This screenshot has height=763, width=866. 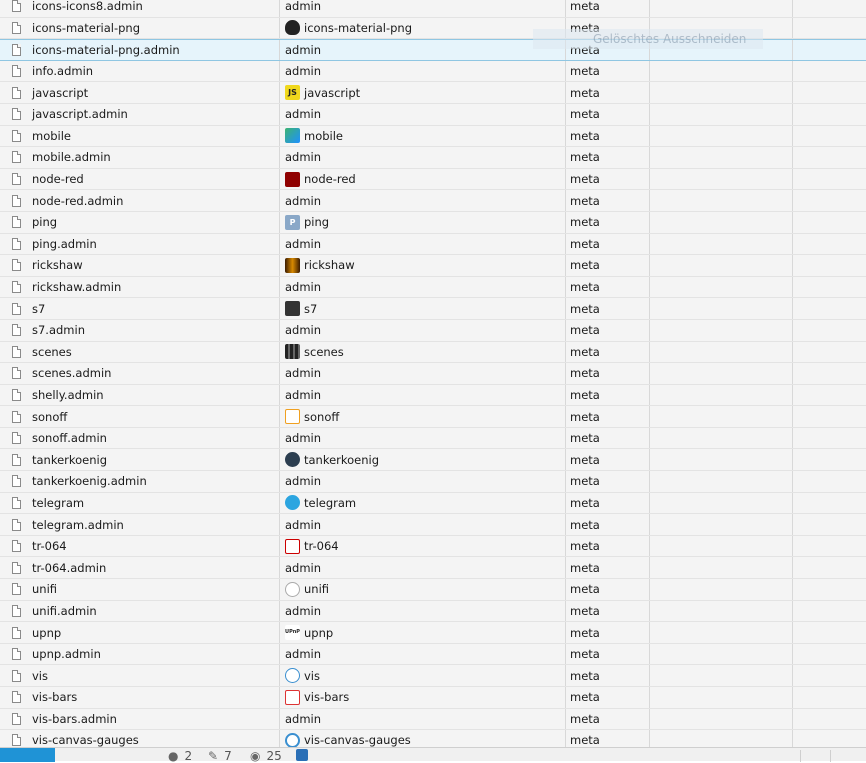 What do you see at coordinates (433, 546) in the screenshot?
I see `table-row: tr-064 tr-064 meta` at bounding box center [433, 546].